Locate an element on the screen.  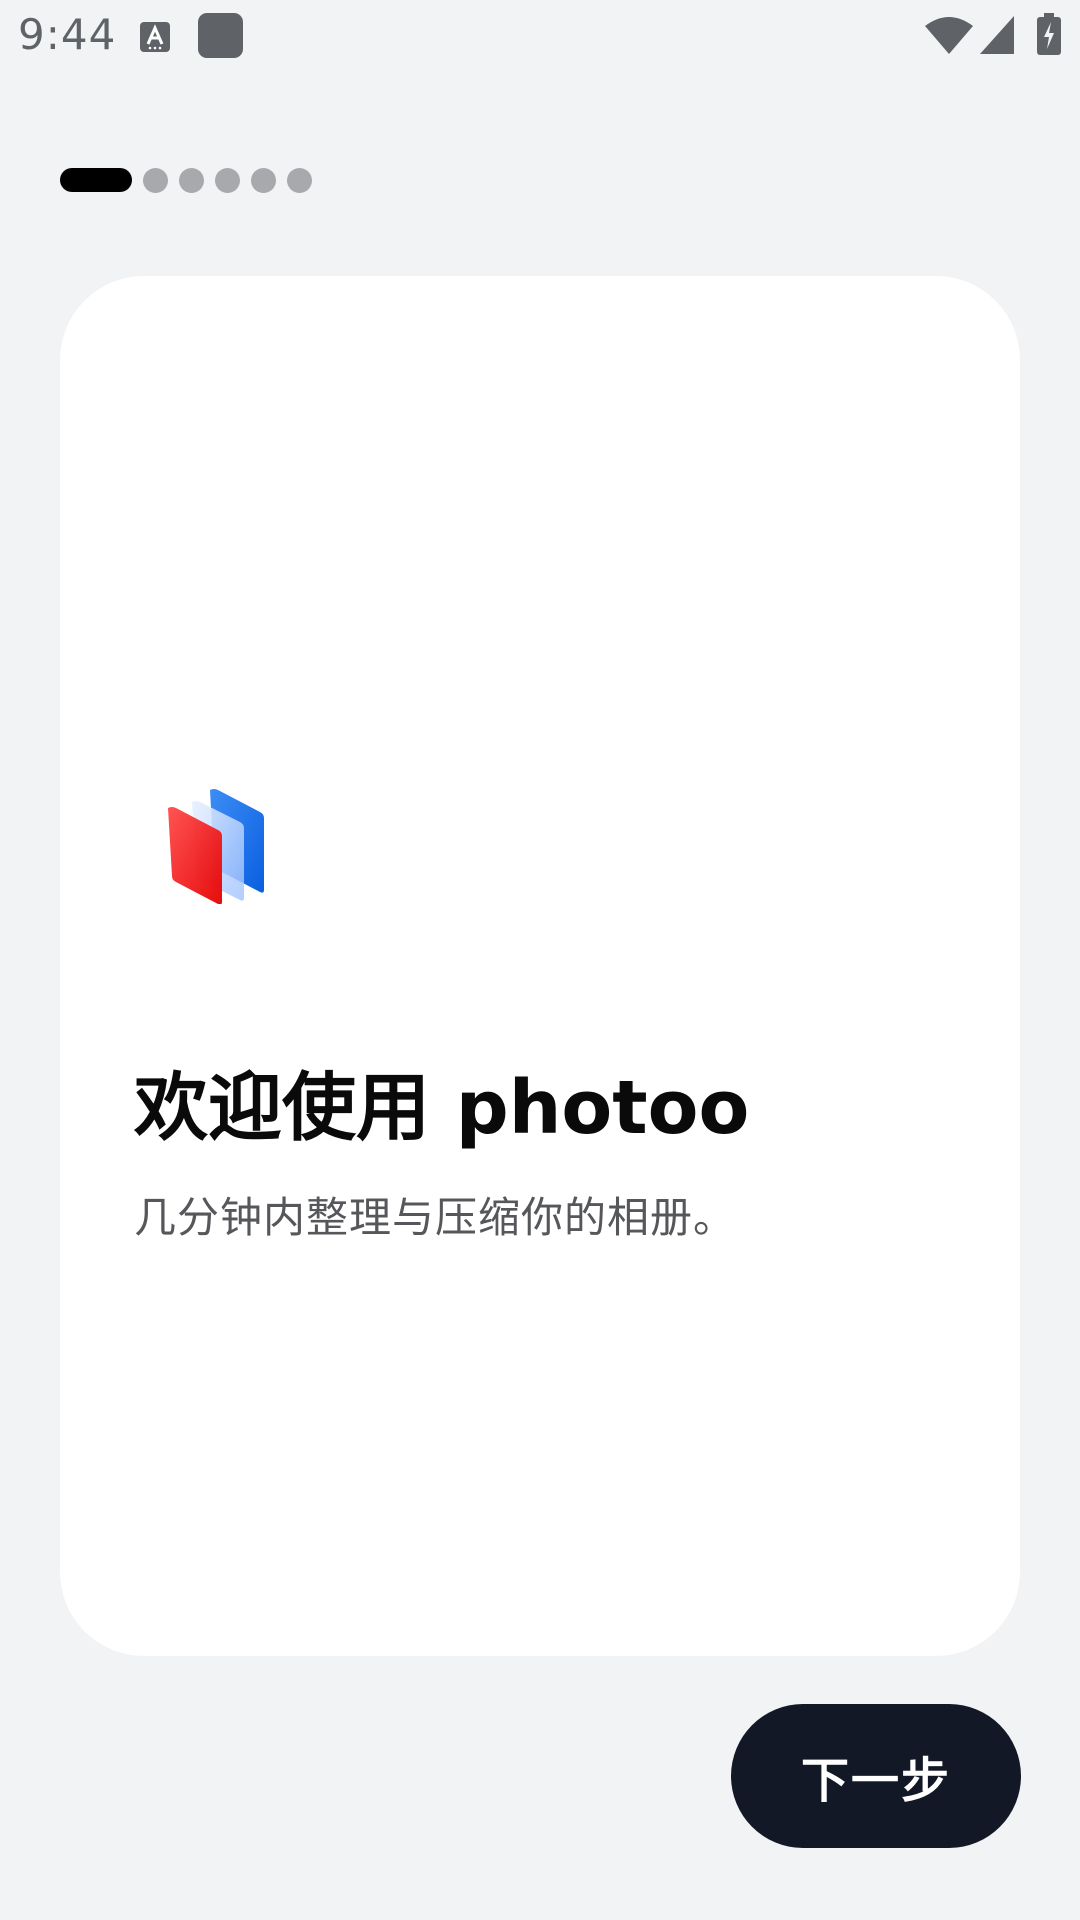
page-indicator is located at coordinates (191, 180).